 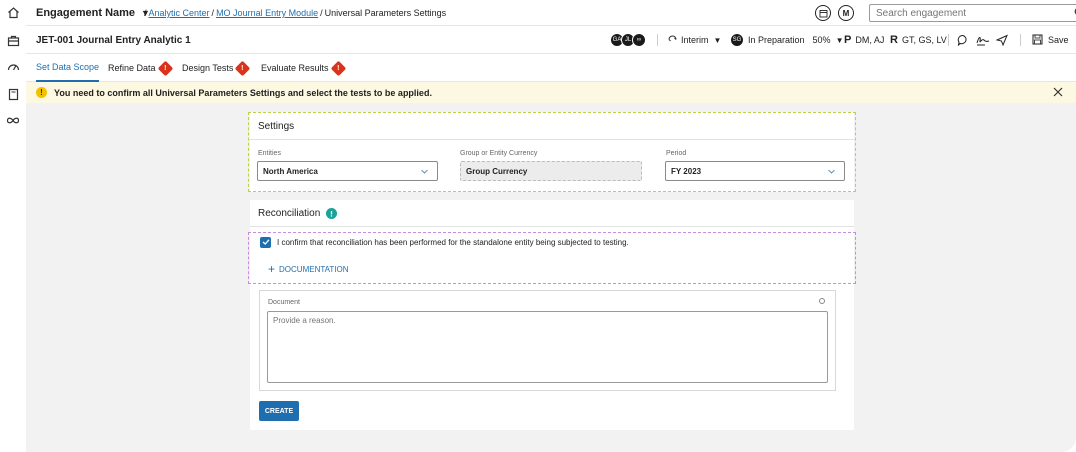 I want to click on settings-highlight, so click(x=552, y=152).